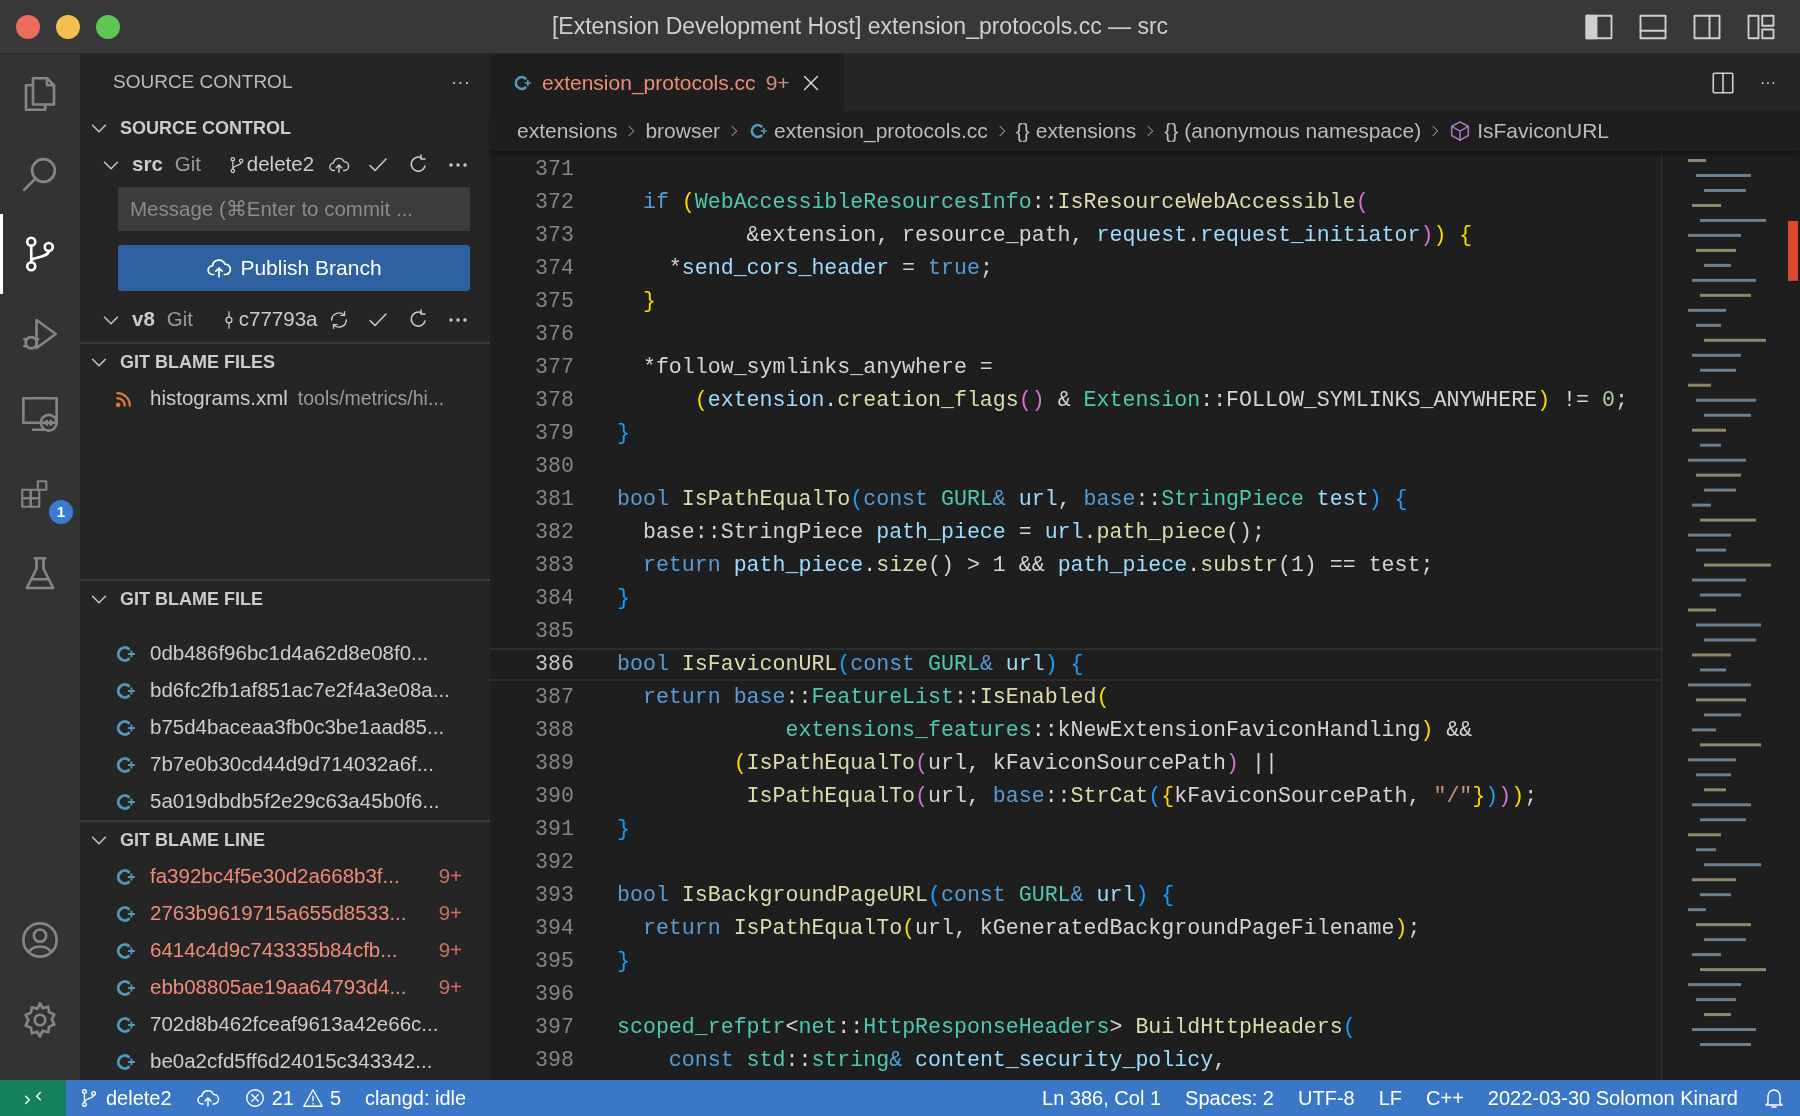  What do you see at coordinates (554, 335) in the screenshot?
I see `line-number: 376` at bounding box center [554, 335].